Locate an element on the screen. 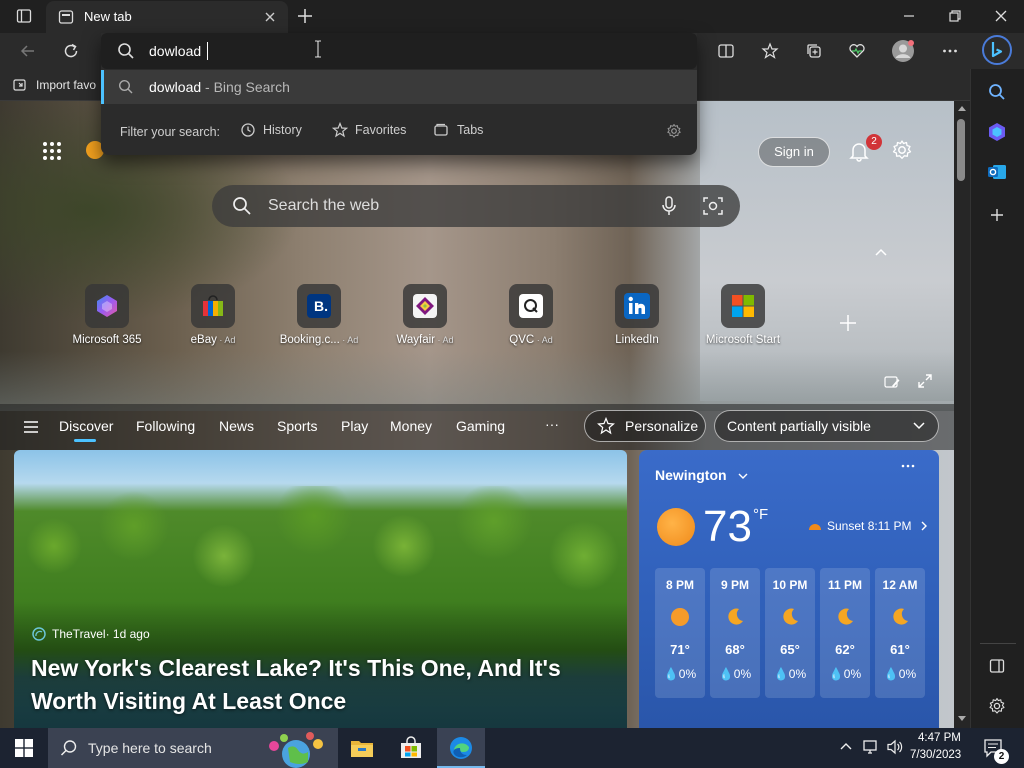  hourly-forecast-item: 12 AM 61° 💧0% is located at coordinates (900, 633).